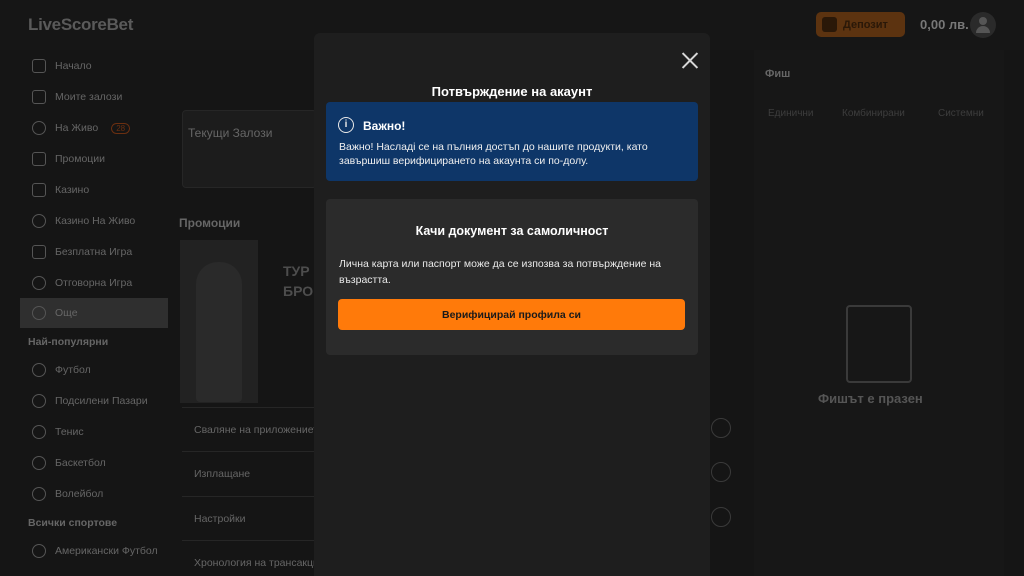 This screenshot has height=576, width=1024. Describe the element at coordinates (121, 128) in the screenshot. I see `live-count-badge: 28` at that location.